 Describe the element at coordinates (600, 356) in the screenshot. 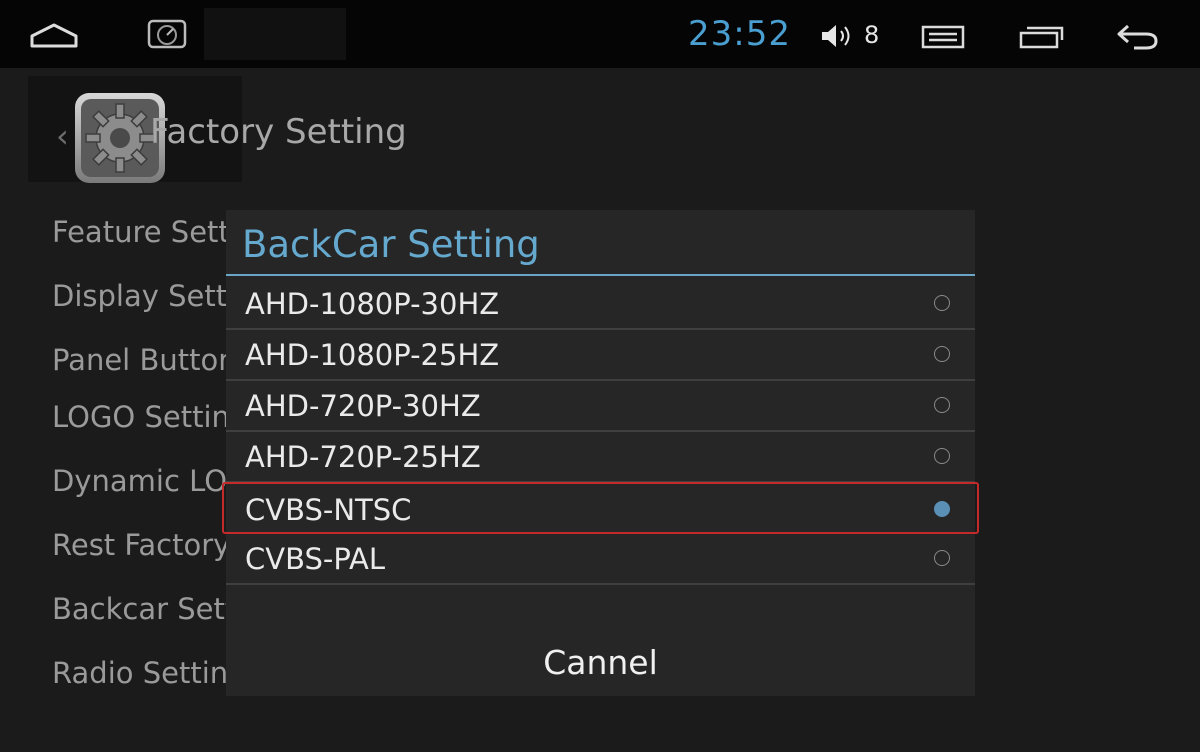

I see `option-ahd-1080p-25hz: AHD-1080P-25HZ` at that location.